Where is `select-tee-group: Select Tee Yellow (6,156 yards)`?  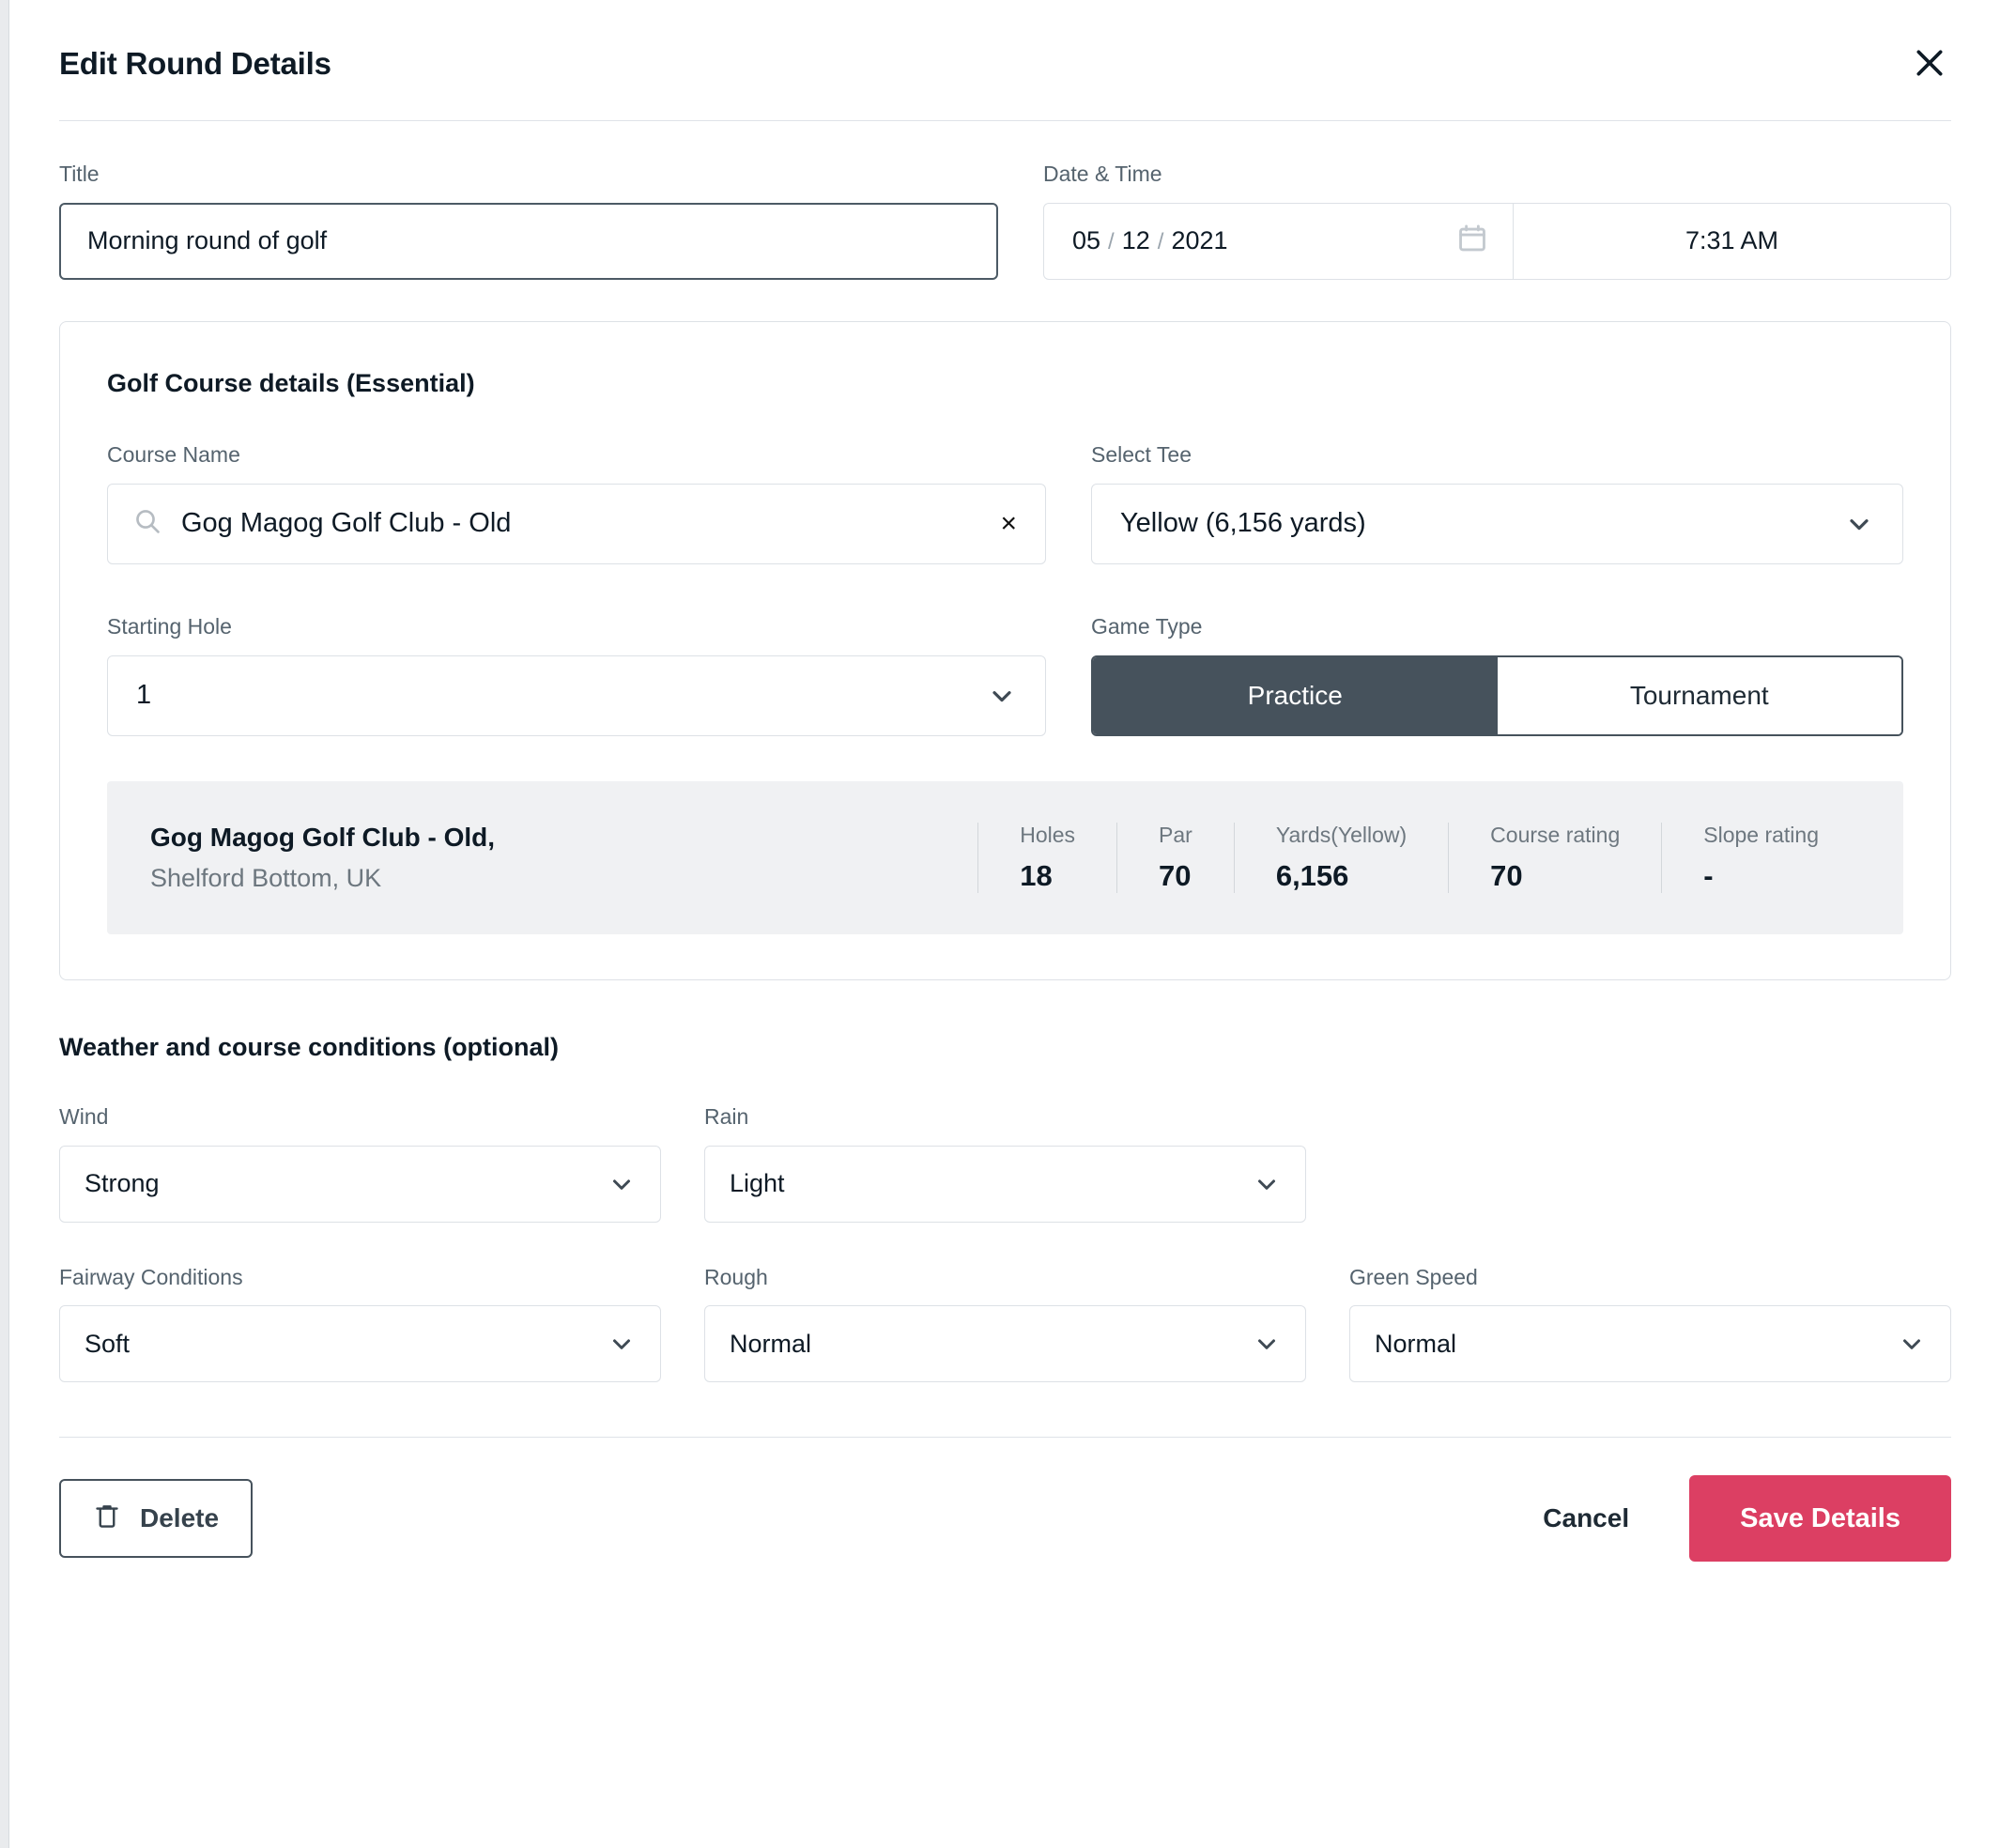
select-tee-group: Select Tee Yellow (6,156 yards) is located at coordinates (1497, 502).